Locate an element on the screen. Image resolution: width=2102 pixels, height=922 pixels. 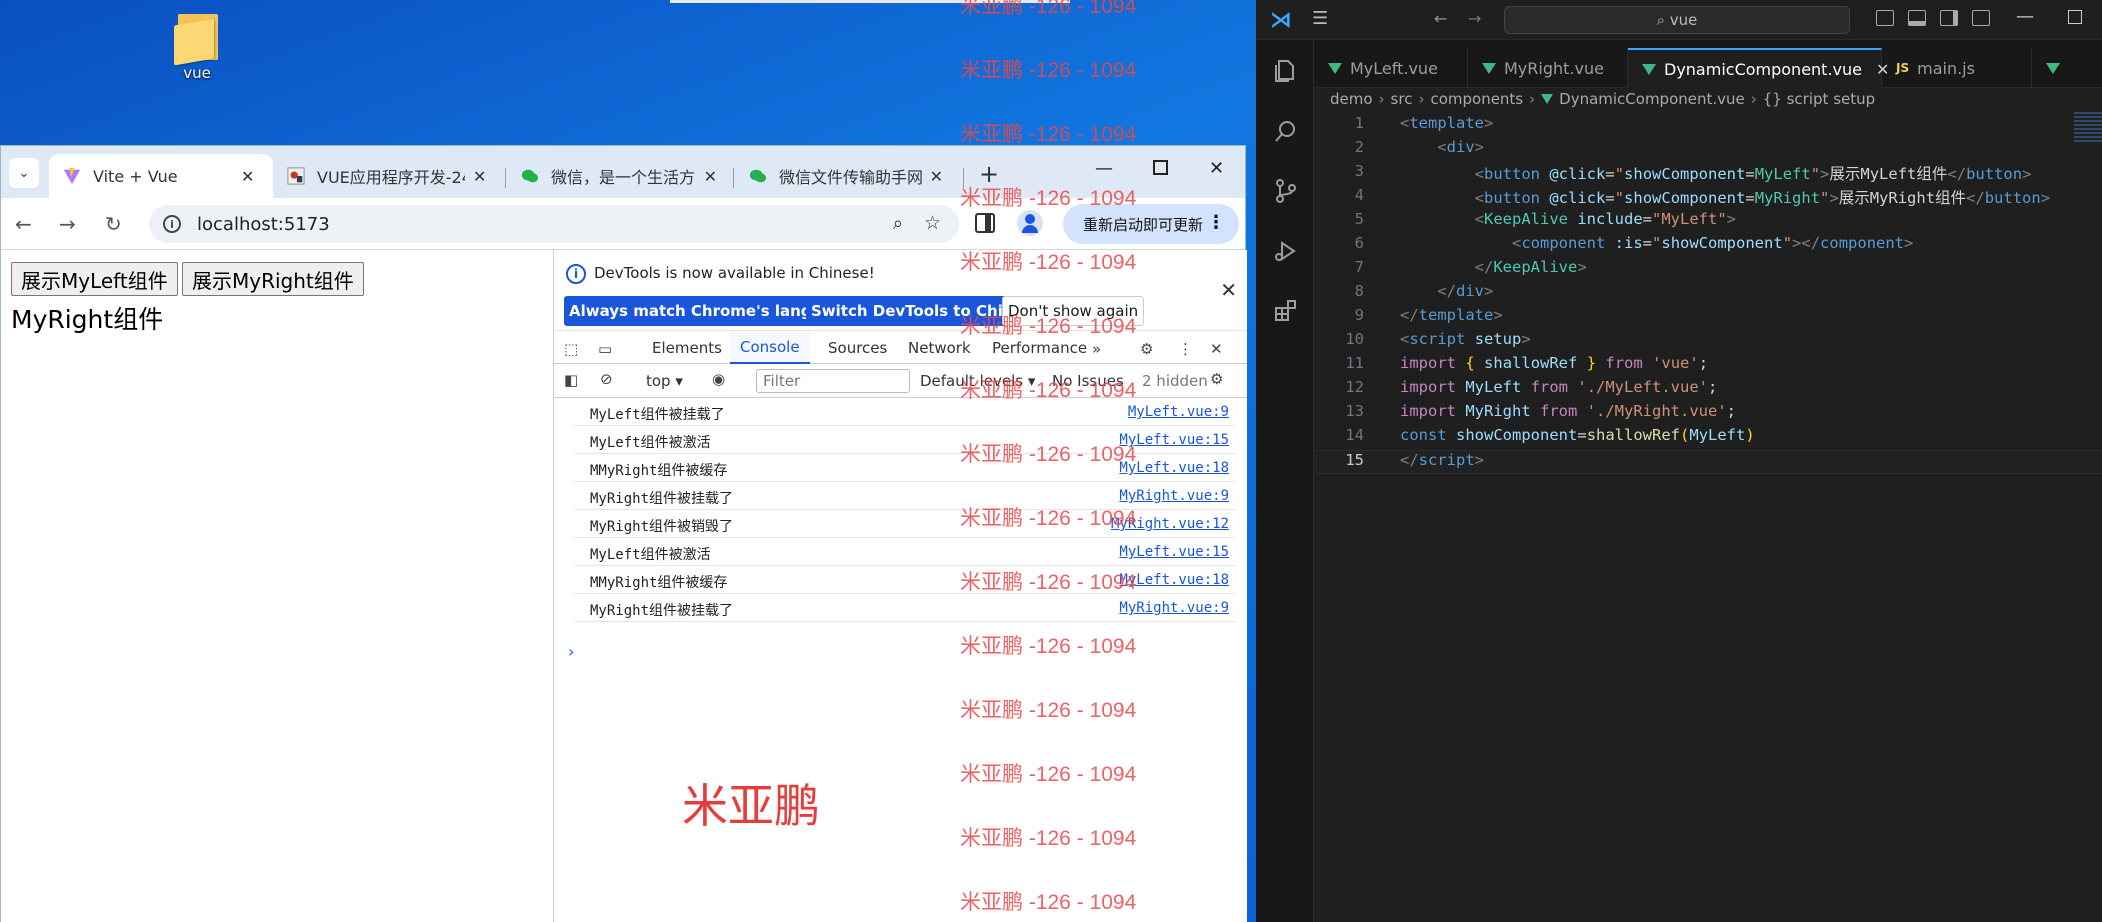
source-control-icon is located at coordinates (1286, 191).